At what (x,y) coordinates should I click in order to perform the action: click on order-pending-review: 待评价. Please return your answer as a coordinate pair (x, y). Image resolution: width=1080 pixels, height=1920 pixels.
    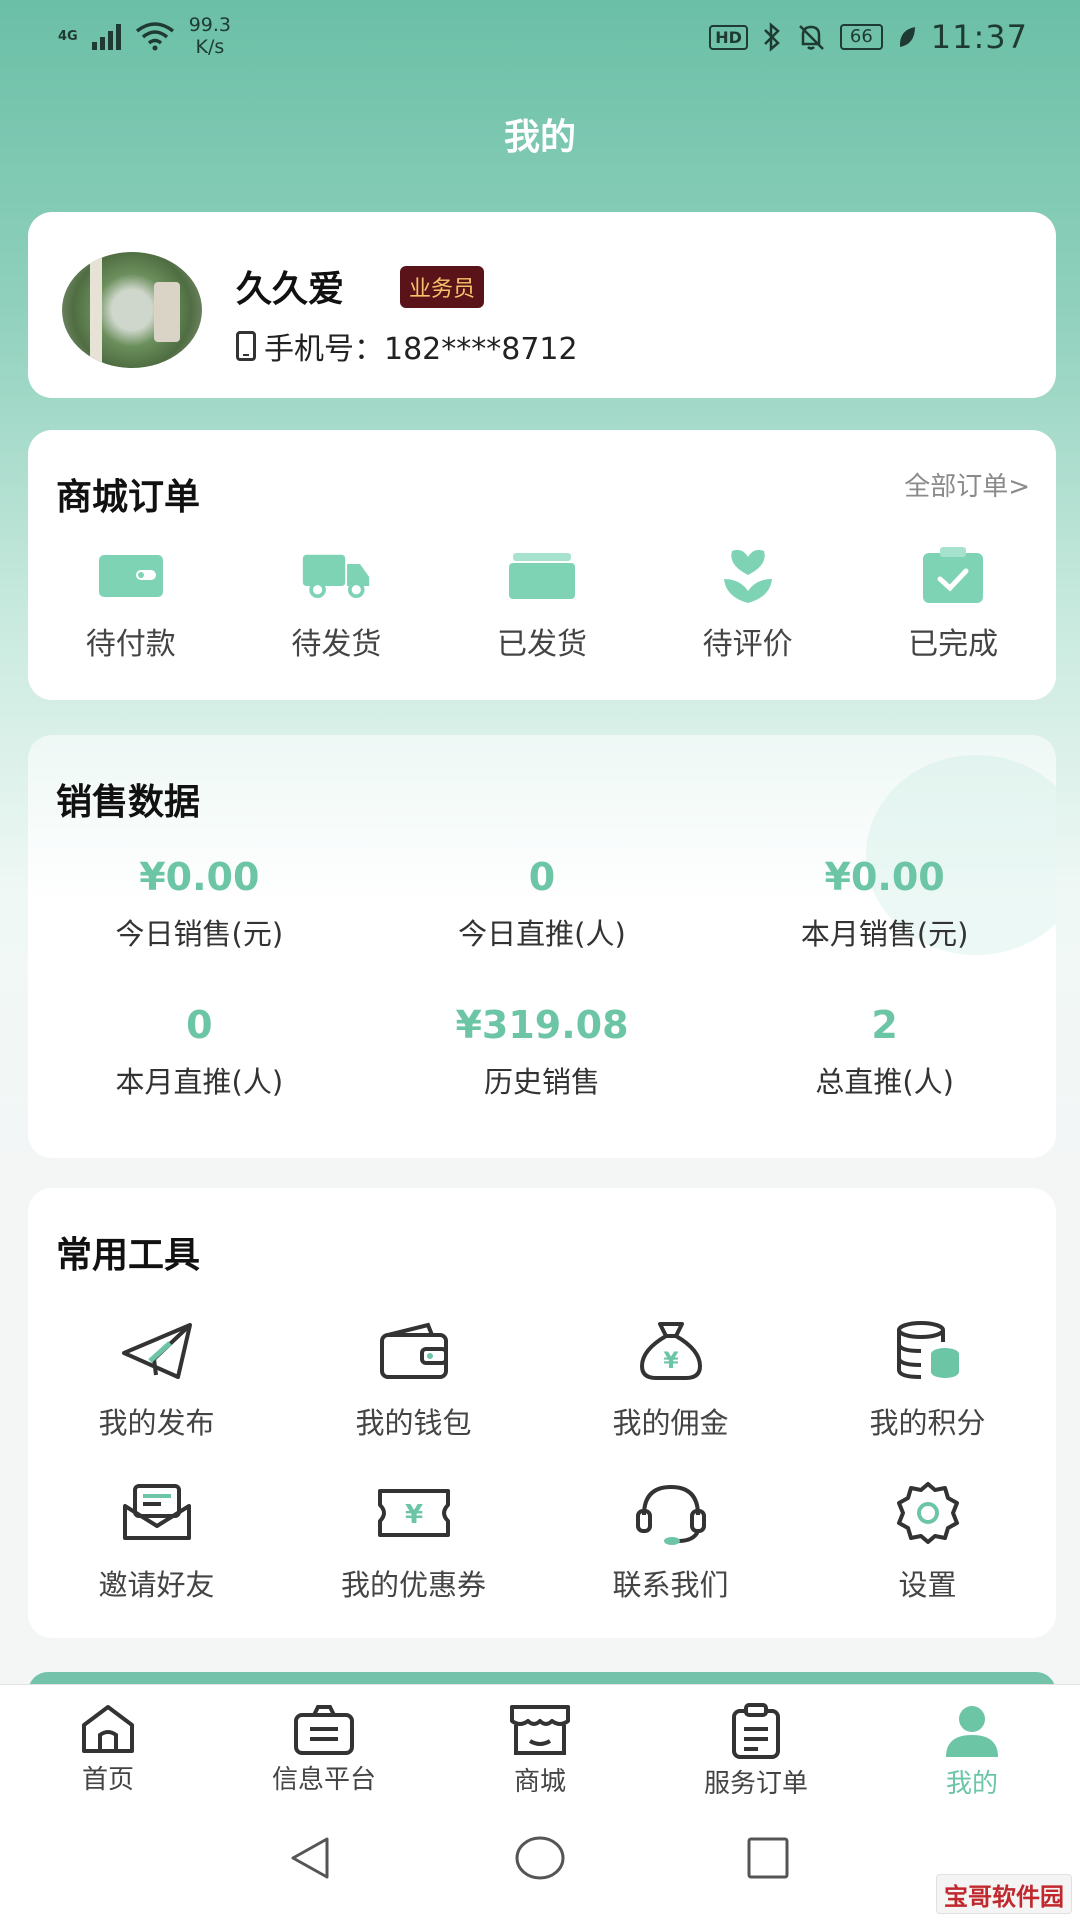
    Looking at the image, I should click on (748, 604).